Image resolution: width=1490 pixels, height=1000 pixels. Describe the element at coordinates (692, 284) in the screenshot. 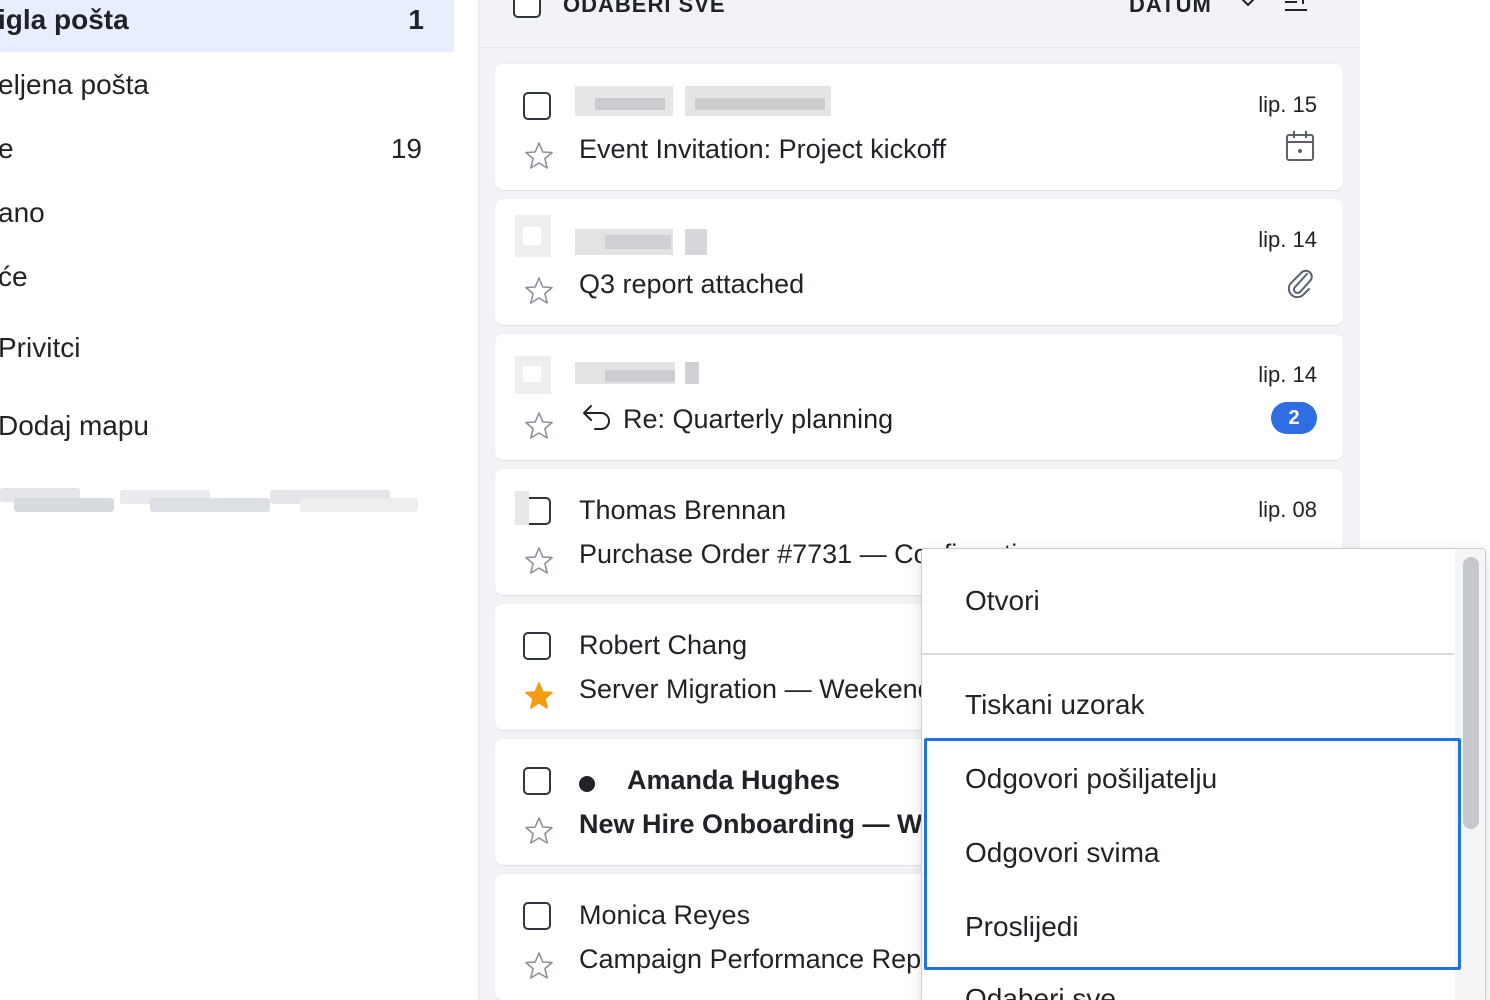

I see `message-subject: Q3 report attached` at that location.